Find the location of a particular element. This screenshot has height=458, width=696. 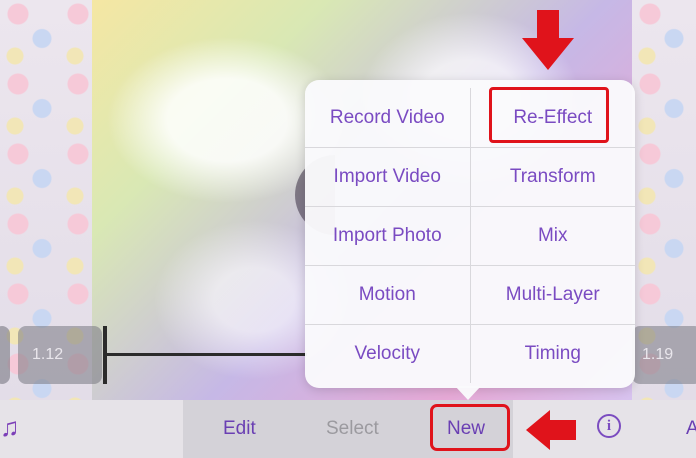

menu-item-mix: Mix is located at coordinates (552, 235).